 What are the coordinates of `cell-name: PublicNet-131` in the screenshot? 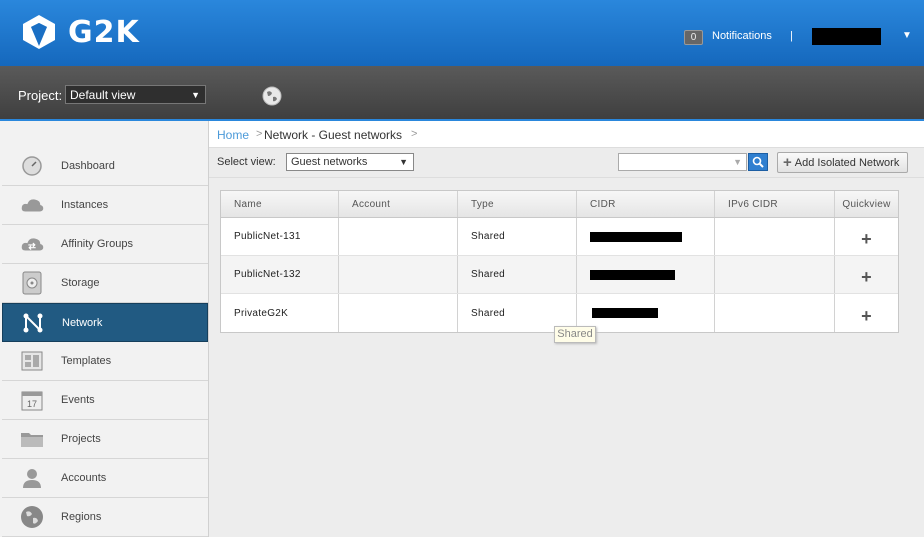 It's located at (280, 236).